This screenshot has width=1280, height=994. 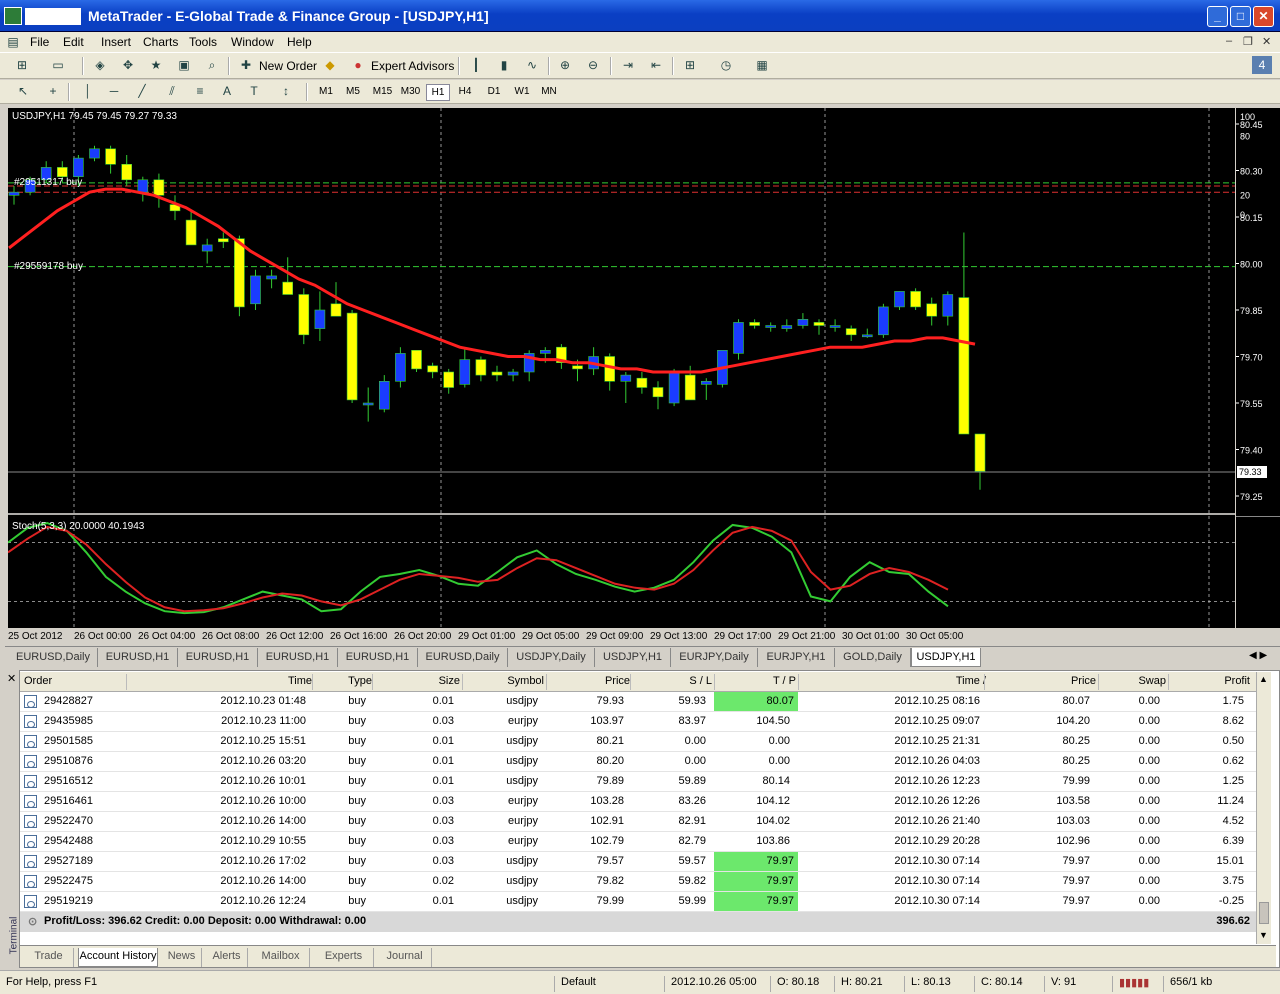 What do you see at coordinates (299, 42) in the screenshot?
I see `menu-help: Help` at bounding box center [299, 42].